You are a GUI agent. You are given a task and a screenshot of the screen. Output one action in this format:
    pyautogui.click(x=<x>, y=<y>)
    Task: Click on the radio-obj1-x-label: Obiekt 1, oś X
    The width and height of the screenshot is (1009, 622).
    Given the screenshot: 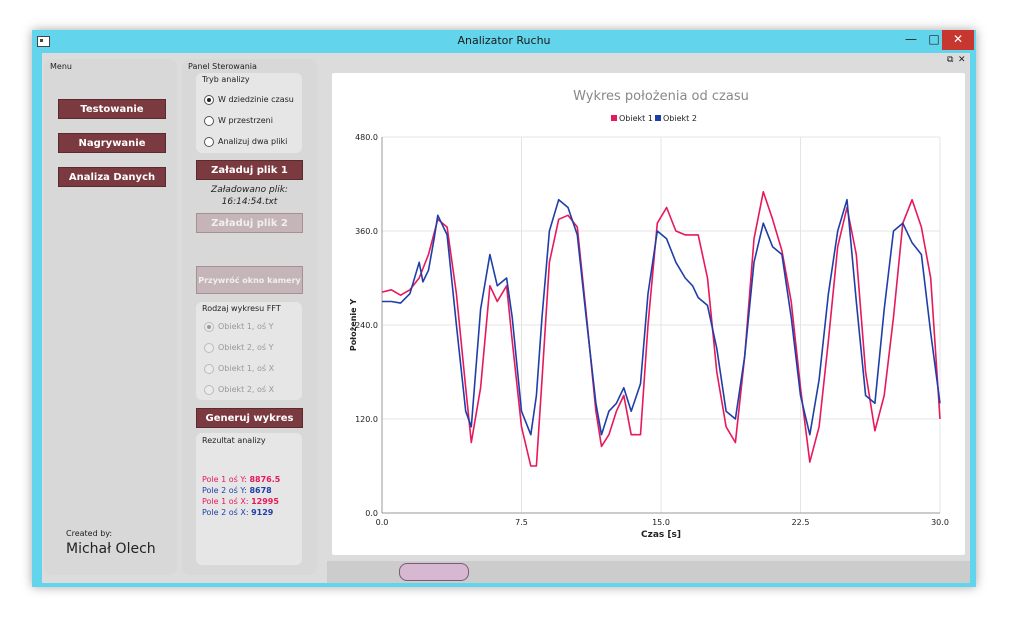 What is the action you would take?
    pyautogui.click(x=246, y=368)
    